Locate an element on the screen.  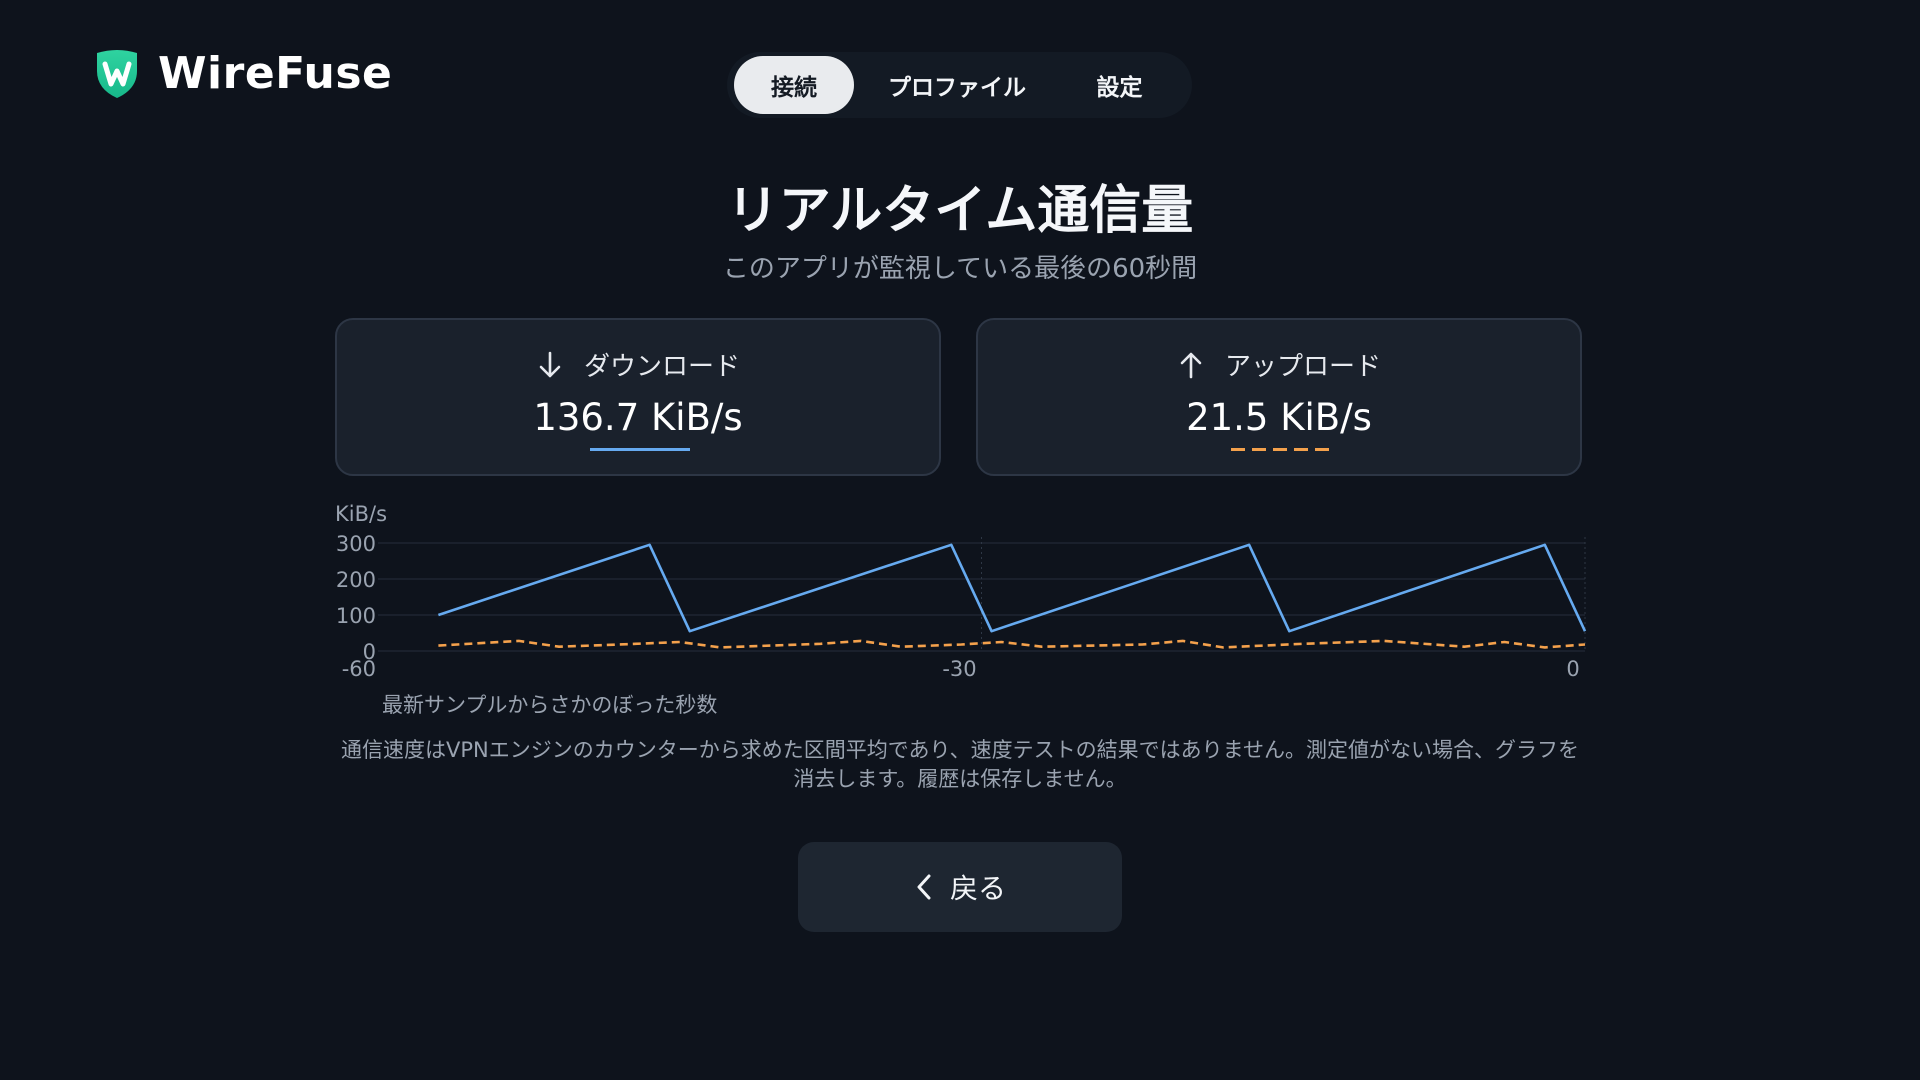
x-tick-label: 0 is located at coordinates (1572, 669).